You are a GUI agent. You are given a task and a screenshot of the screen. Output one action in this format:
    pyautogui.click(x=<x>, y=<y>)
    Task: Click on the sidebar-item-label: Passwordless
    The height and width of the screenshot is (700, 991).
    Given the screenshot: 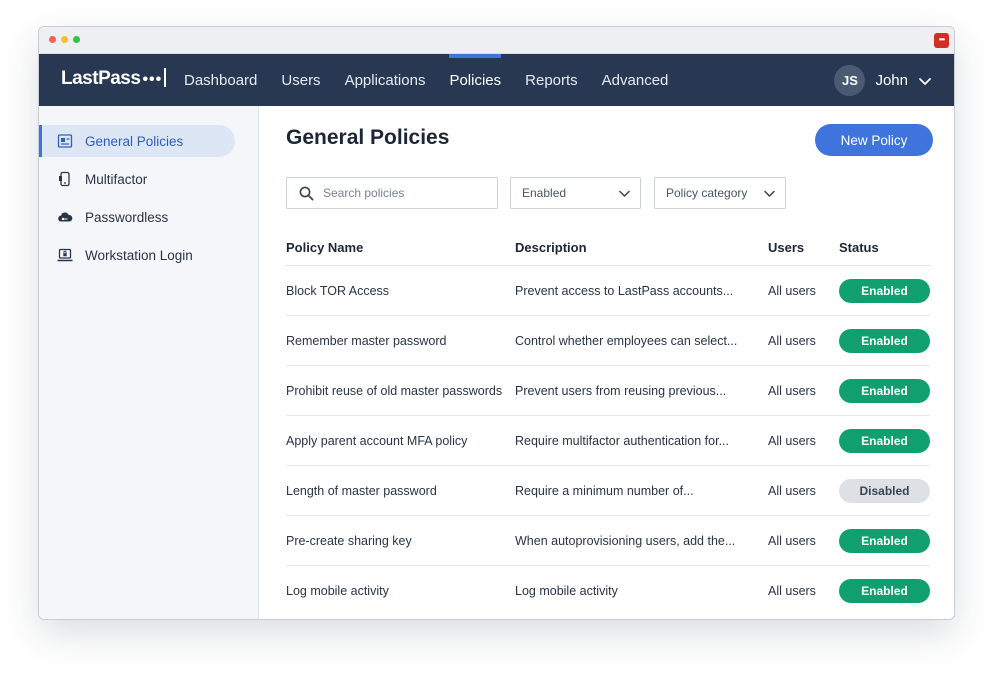 What is the action you would take?
    pyautogui.click(x=127, y=217)
    